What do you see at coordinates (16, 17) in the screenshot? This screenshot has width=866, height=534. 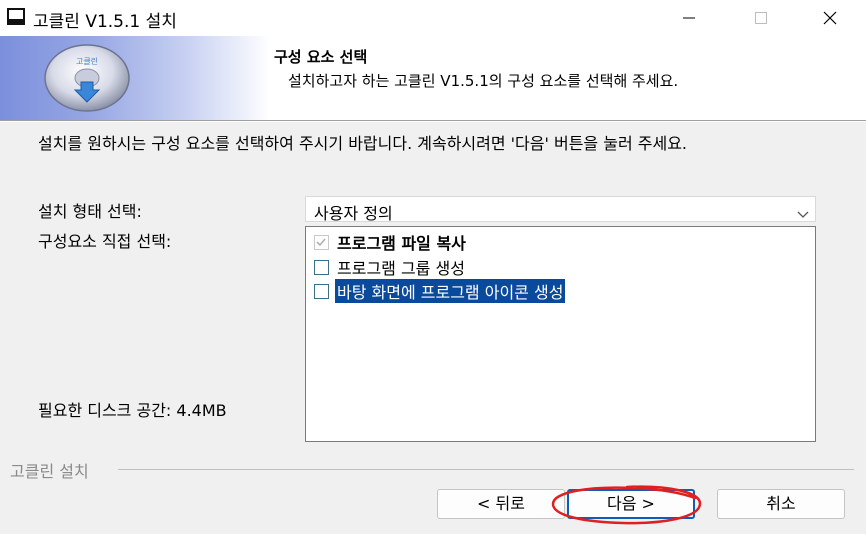 I see `computer-icon` at bounding box center [16, 17].